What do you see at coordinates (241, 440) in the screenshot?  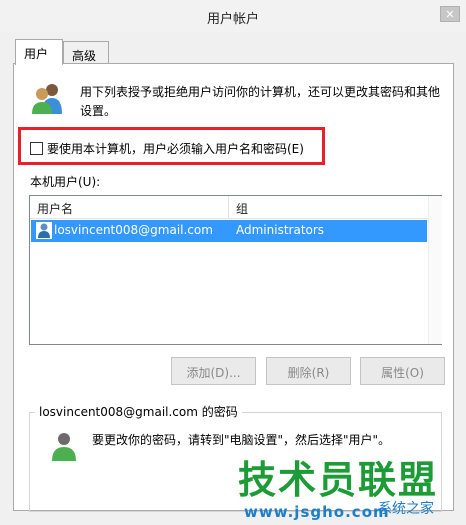 I see `password-change-text: 要更改你的密码，请转到"电脑设置"，然后选择"用户"。` at bounding box center [241, 440].